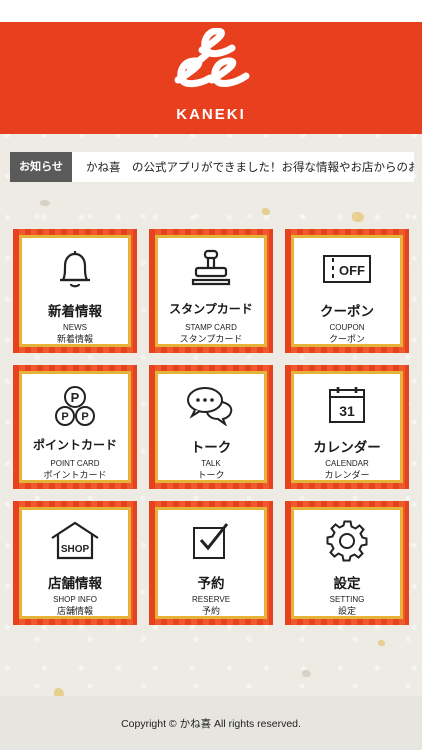 This screenshot has width=422, height=750. What do you see at coordinates (75, 406) in the screenshot?
I see `point-coins-icon: PPP` at bounding box center [75, 406].